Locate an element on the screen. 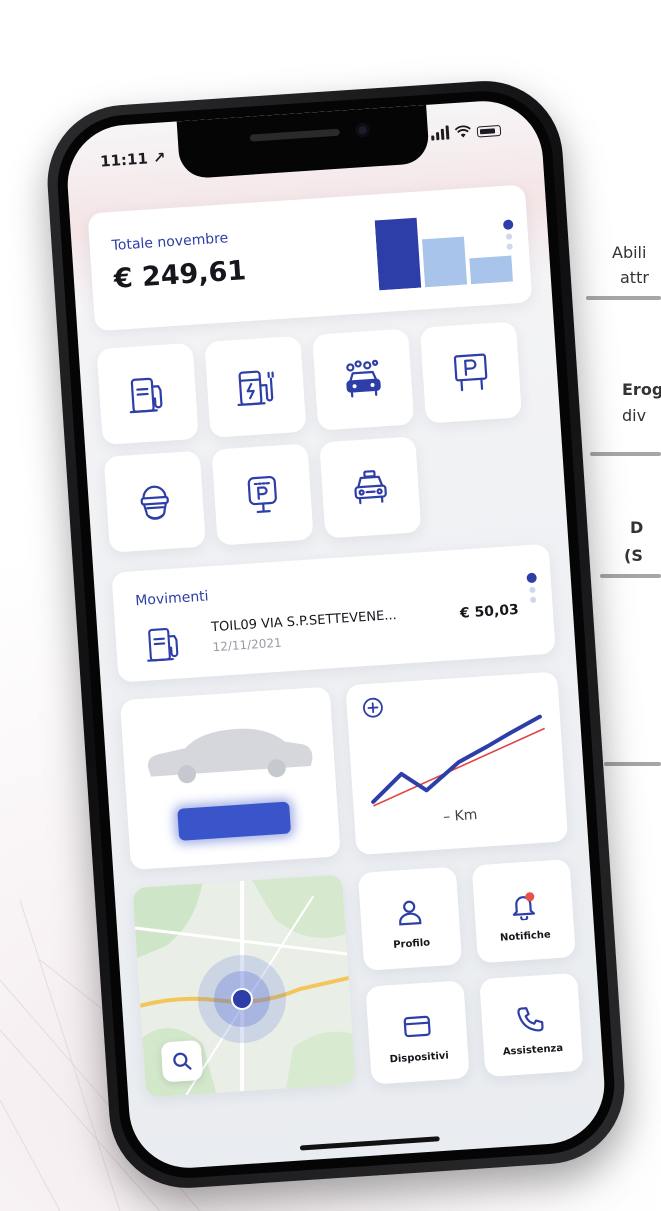 This screenshot has height=1211, width=661. mileage-trend-chart is located at coordinates (458, 760).